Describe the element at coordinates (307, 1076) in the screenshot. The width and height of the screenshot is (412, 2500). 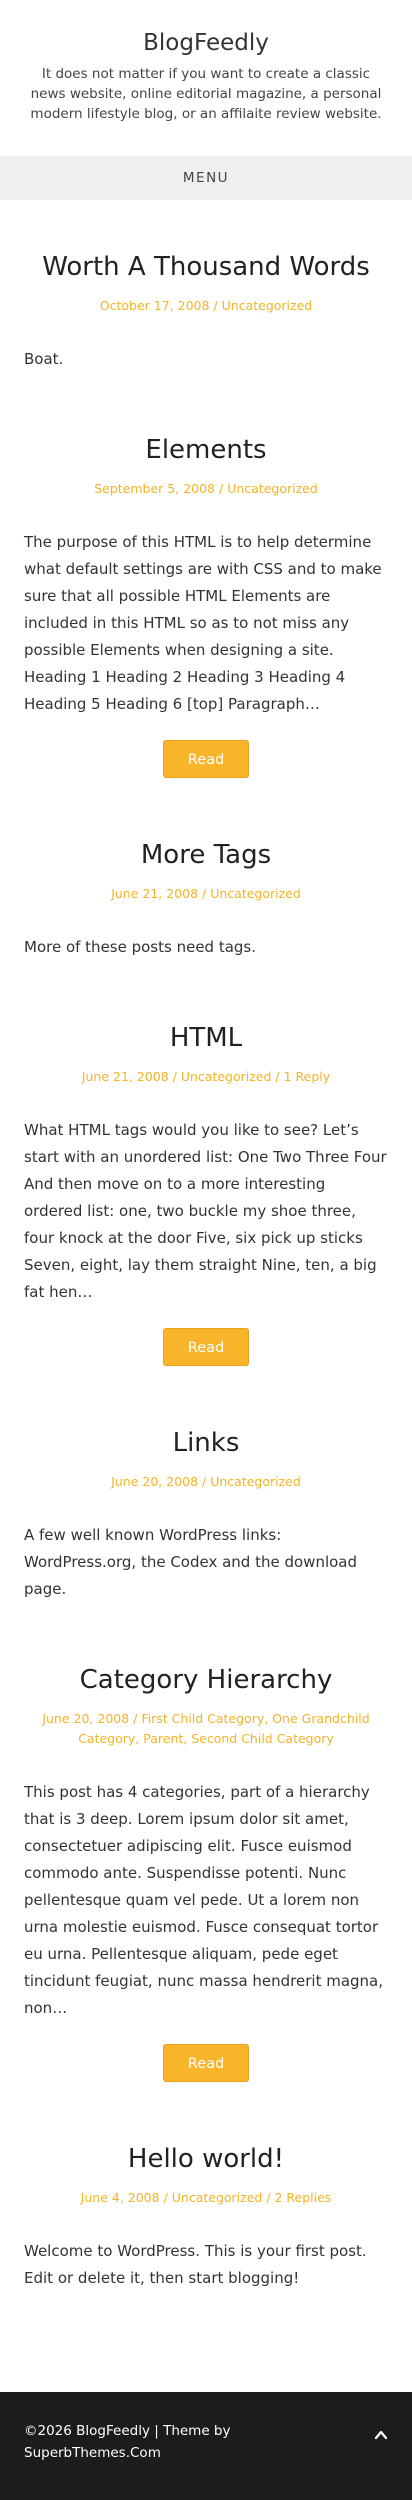
I see `post-comments-link: 1 Reply` at that location.